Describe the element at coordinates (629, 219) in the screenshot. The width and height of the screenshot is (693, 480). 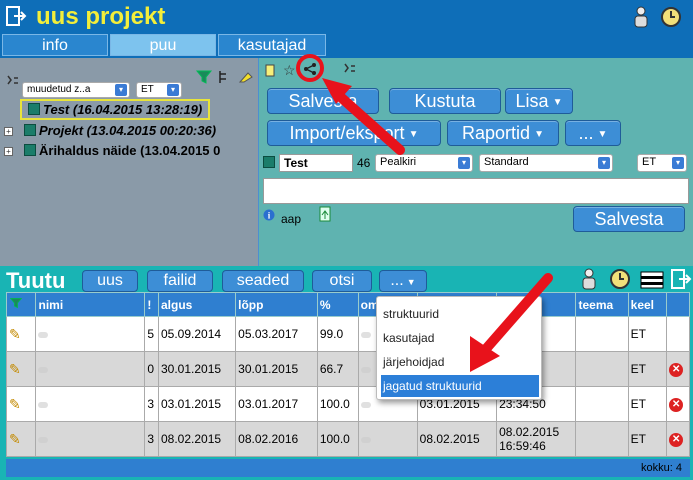
I see `save-bottom-button: Salvesta` at that location.